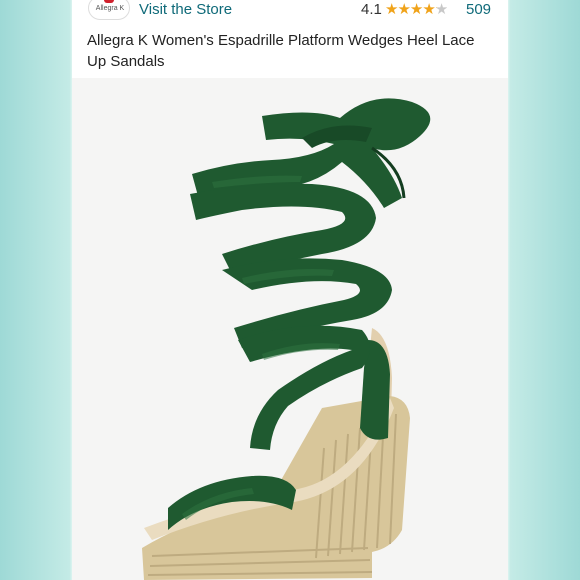 The width and height of the screenshot is (580, 580). I want to click on rating-value: 4.1, so click(371, 9).